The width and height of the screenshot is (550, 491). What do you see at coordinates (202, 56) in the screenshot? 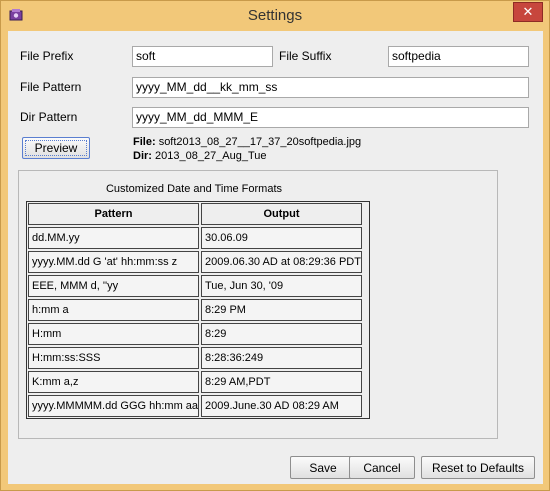
I see `file-prefix-input: soft` at bounding box center [202, 56].